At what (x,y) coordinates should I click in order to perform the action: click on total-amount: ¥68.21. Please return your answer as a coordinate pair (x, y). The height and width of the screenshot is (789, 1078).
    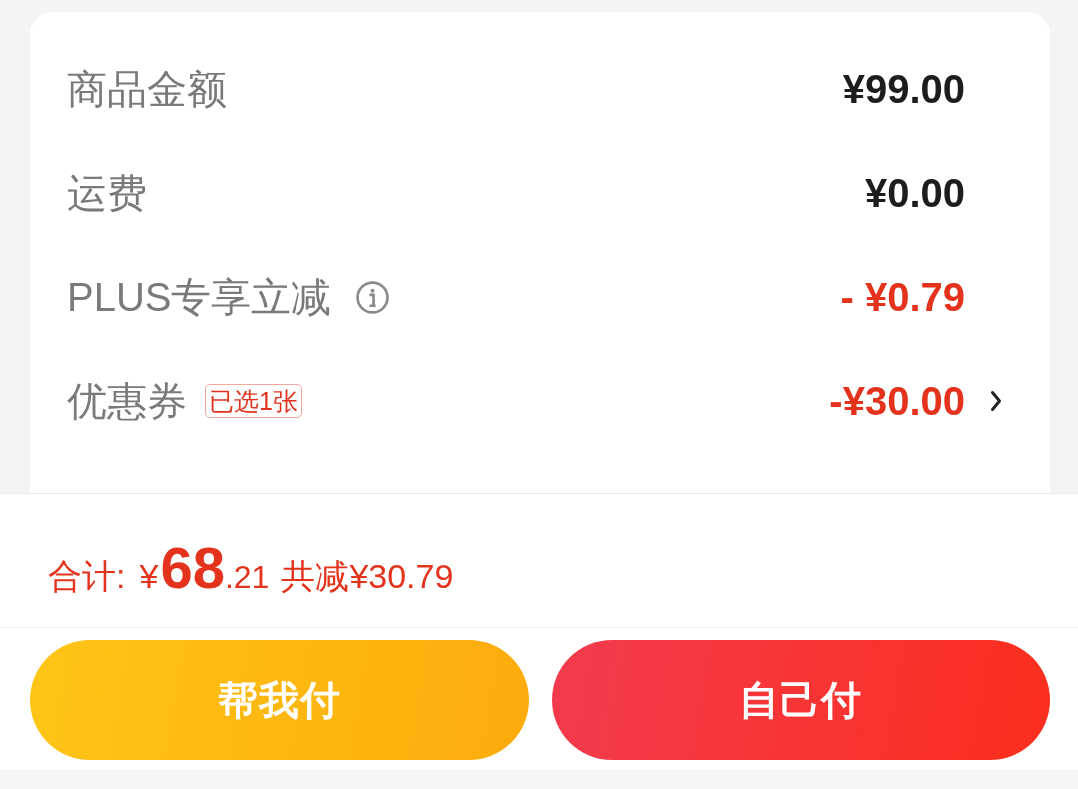
    Looking at the image, I should click on (204, 567).